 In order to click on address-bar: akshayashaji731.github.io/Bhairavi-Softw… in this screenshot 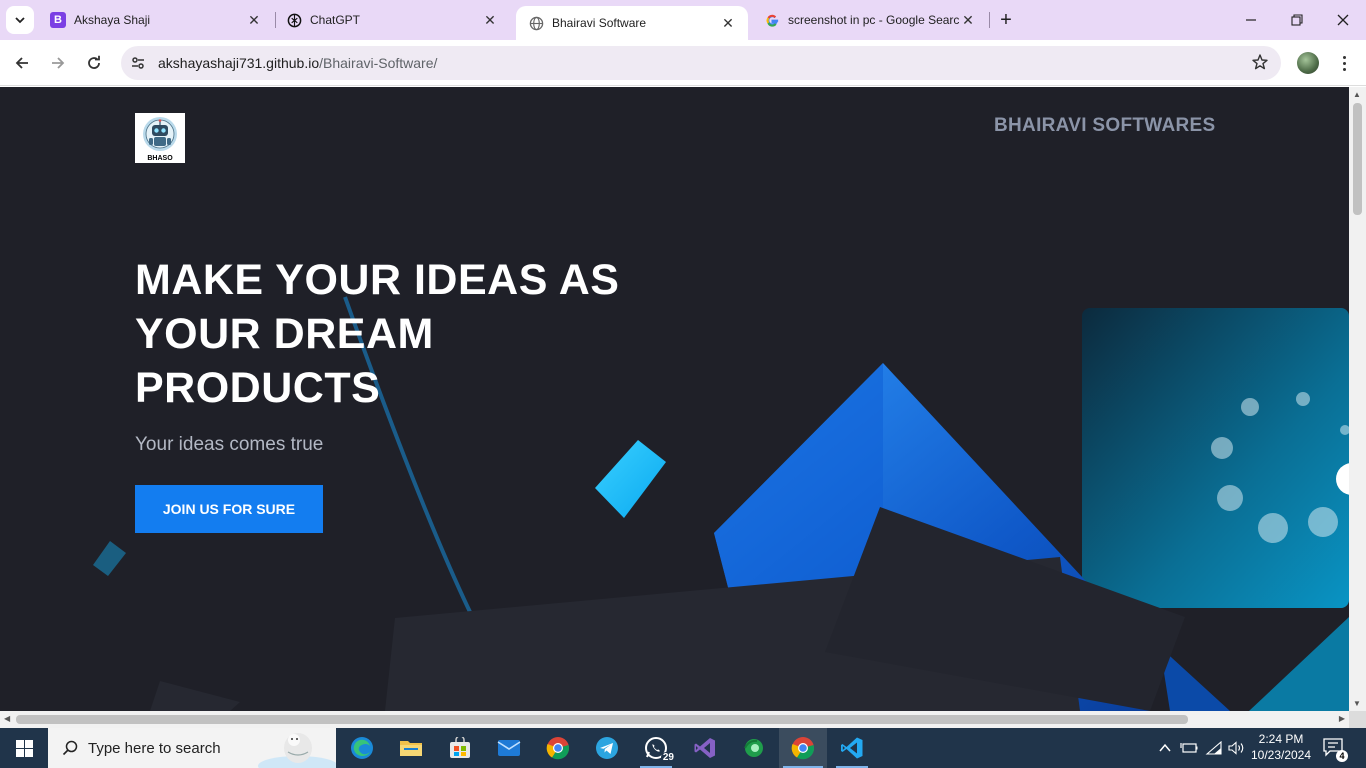, I will do `click(701, 63)`.